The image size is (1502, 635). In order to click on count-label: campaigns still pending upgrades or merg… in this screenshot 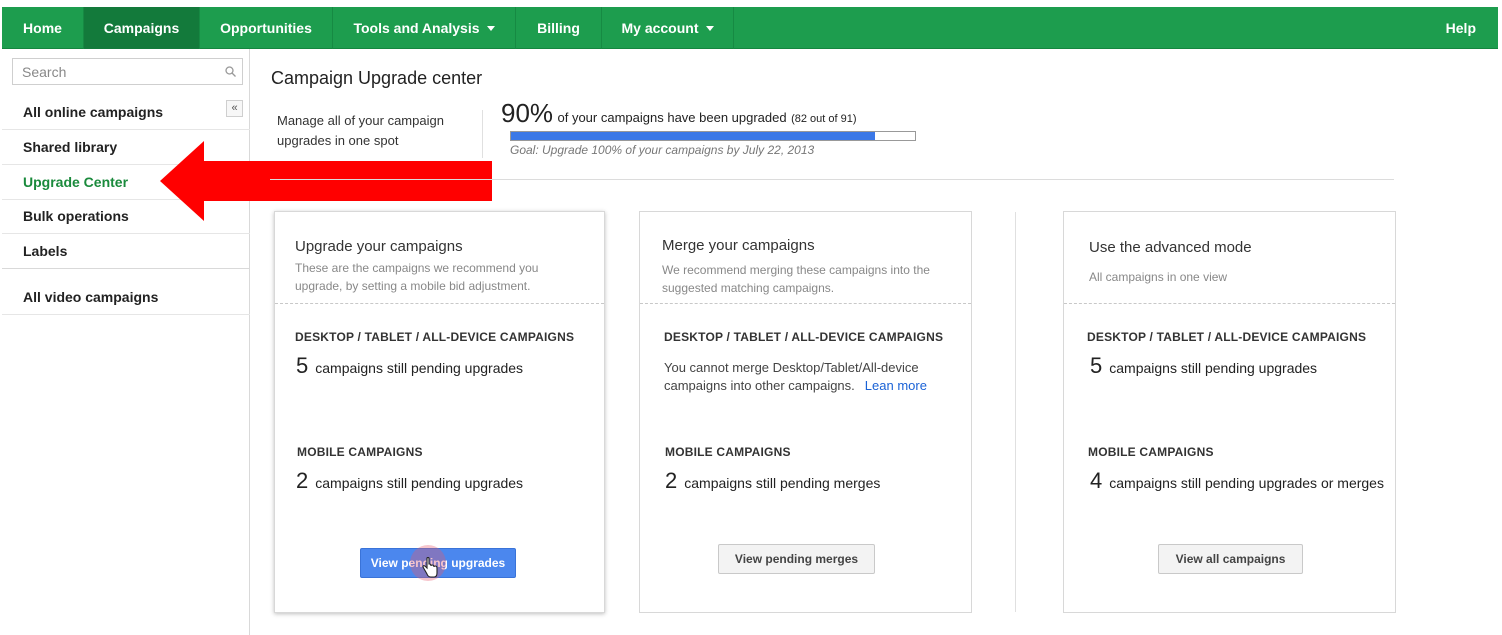, I will do `click(1246, 483)`.